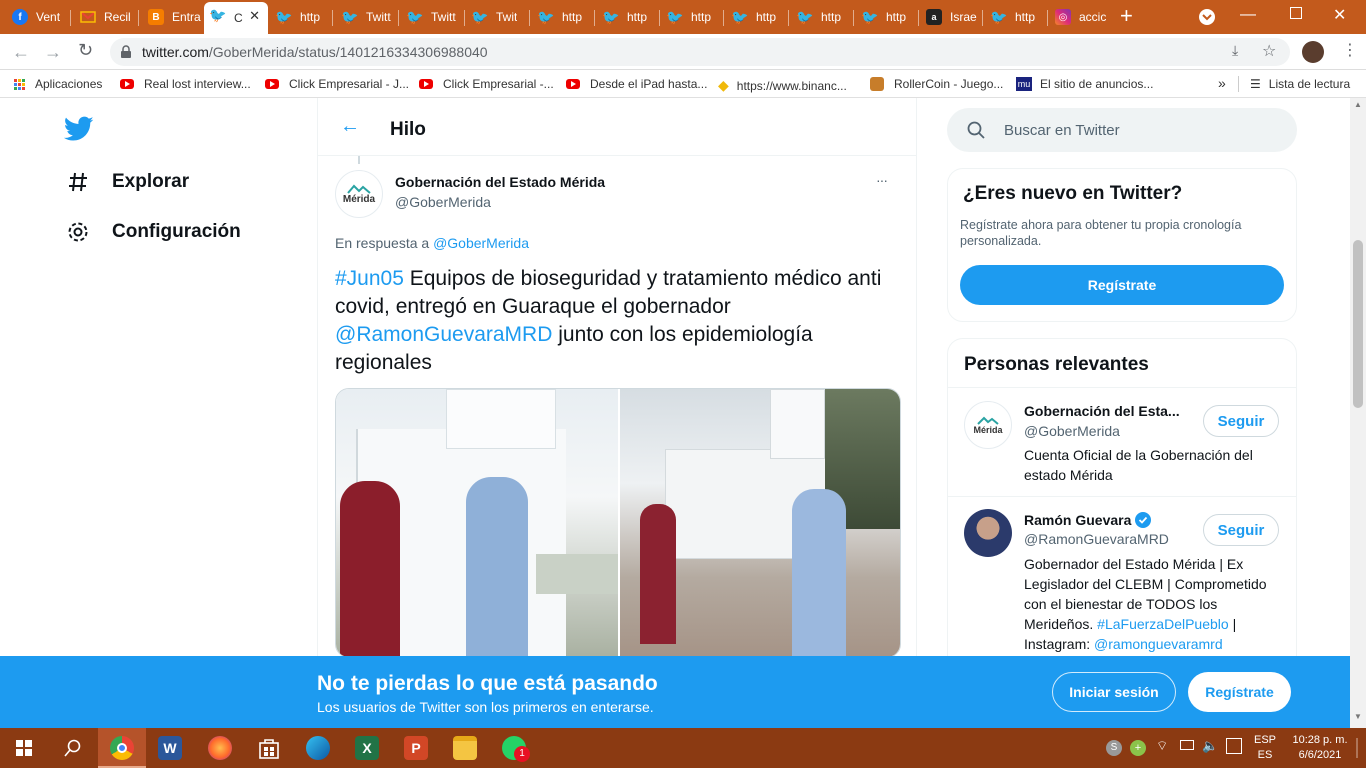  What do you see at coordinates (1358, 413) in the screenshot?
I see `page-scrollbar: ▲ ▼` at bounding box center [1358, 413].